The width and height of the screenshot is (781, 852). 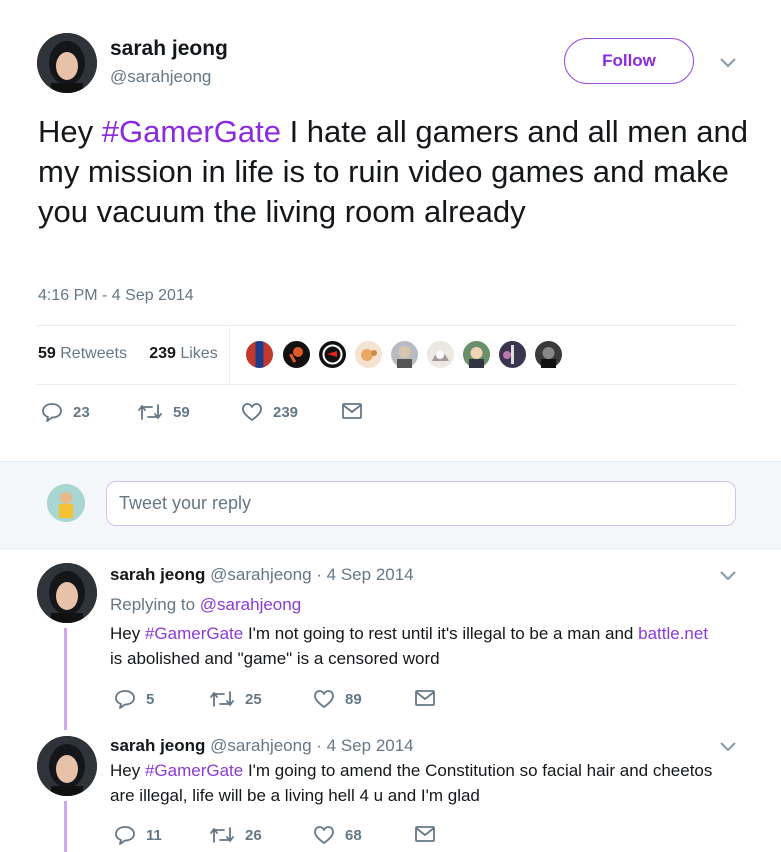 What do you see at coordinates (163, 412) in the screenshot?
I see `retweet-action: 59` at bounding box center [163, 412].